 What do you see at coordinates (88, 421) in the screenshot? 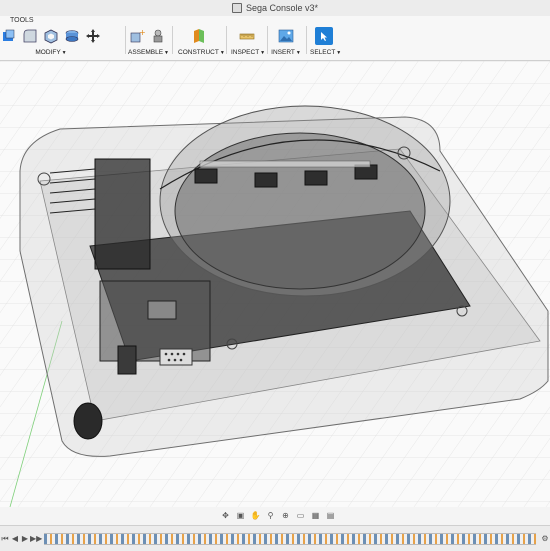
I see `rubber-foot` at bounding box center [88, 421].